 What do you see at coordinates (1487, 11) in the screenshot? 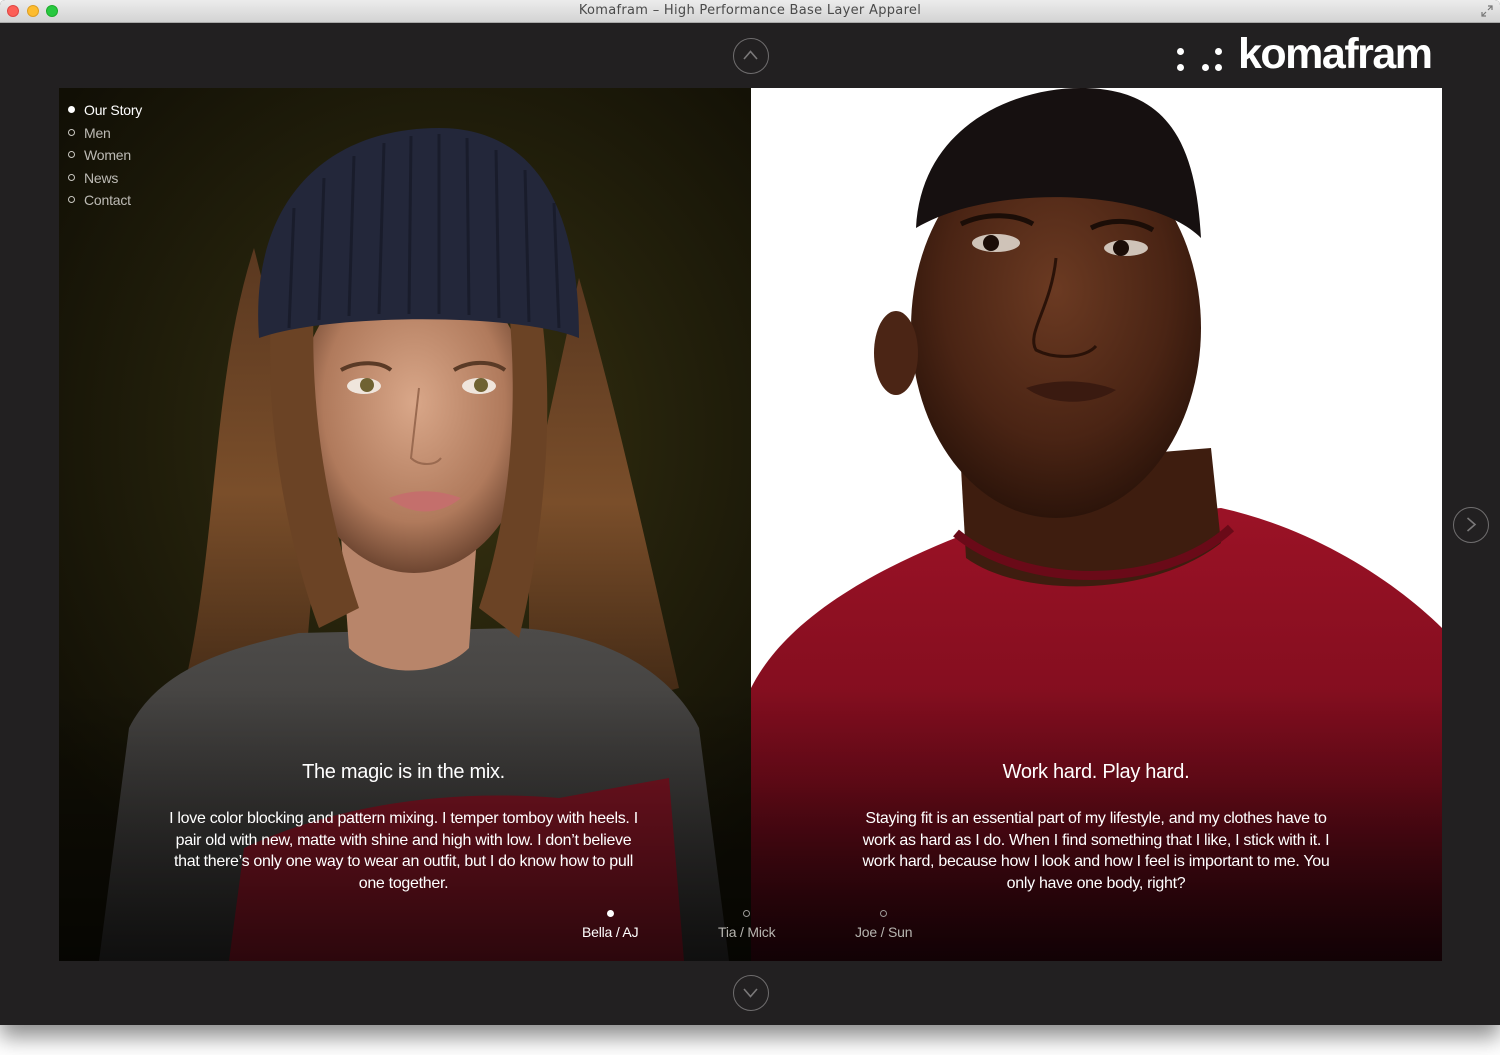
I see `fullscreen-icon` at bounding box center [1487, 11].